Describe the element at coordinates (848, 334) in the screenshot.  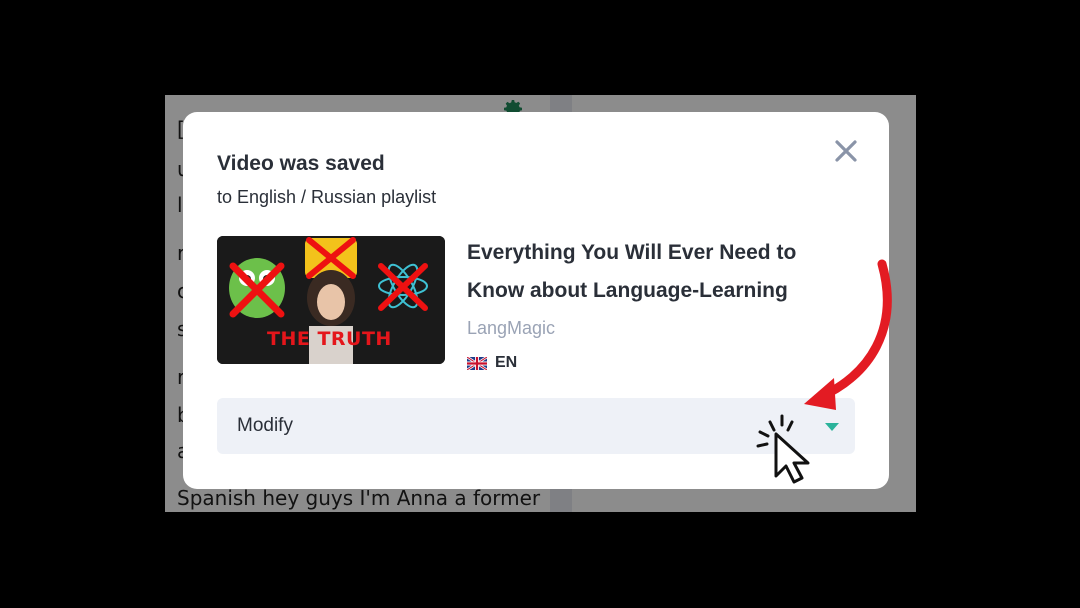
I see `annotation-arrow-icon` at that location.